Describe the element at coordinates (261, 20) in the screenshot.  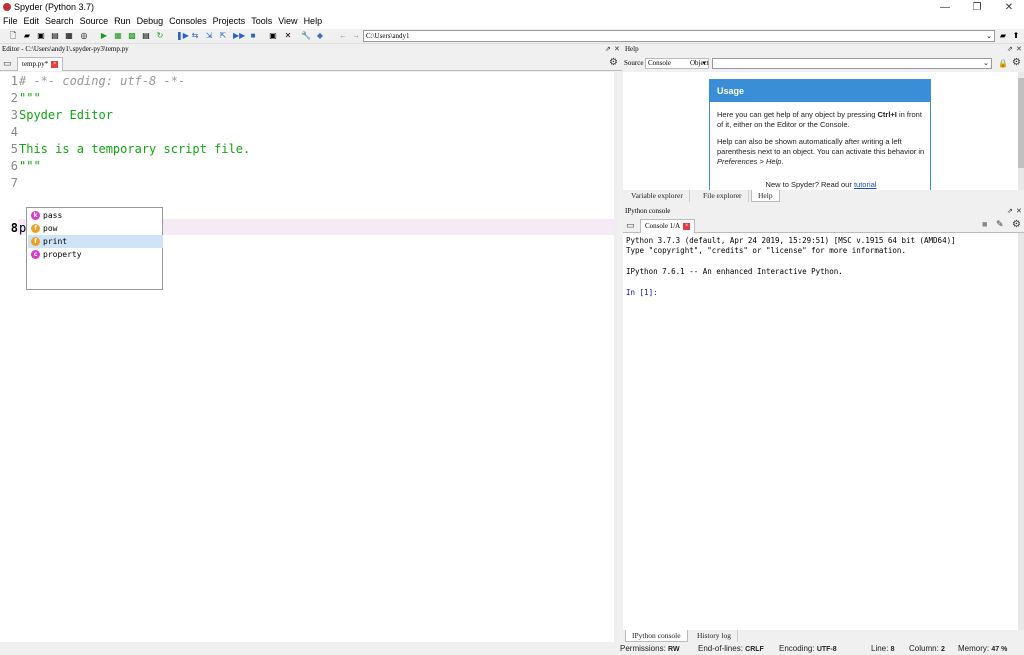
I see `menu-tools: Tools` at that location.